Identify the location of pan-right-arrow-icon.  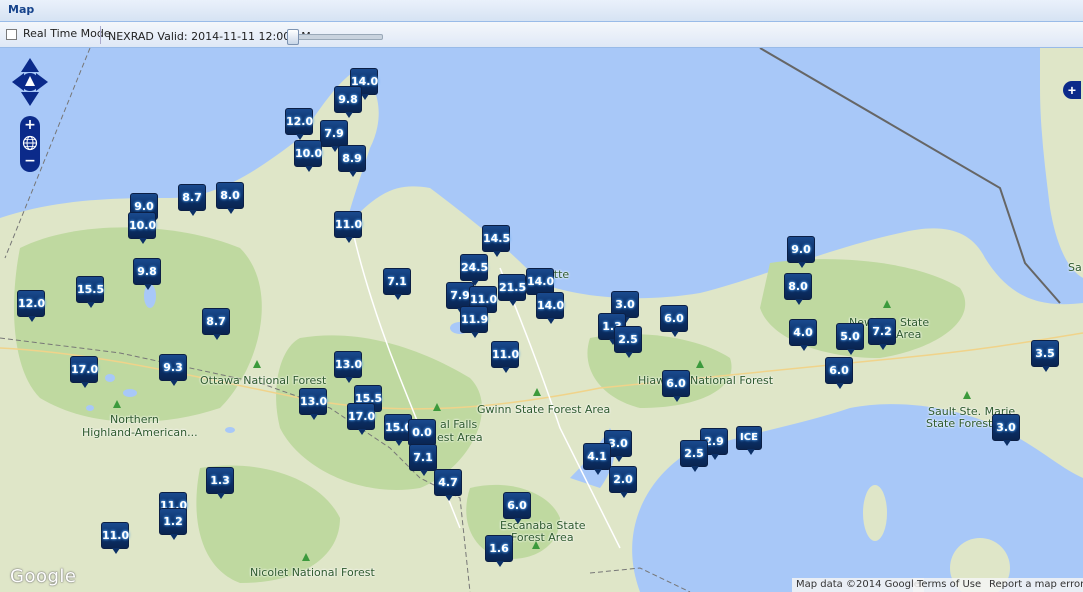
(42, 82).